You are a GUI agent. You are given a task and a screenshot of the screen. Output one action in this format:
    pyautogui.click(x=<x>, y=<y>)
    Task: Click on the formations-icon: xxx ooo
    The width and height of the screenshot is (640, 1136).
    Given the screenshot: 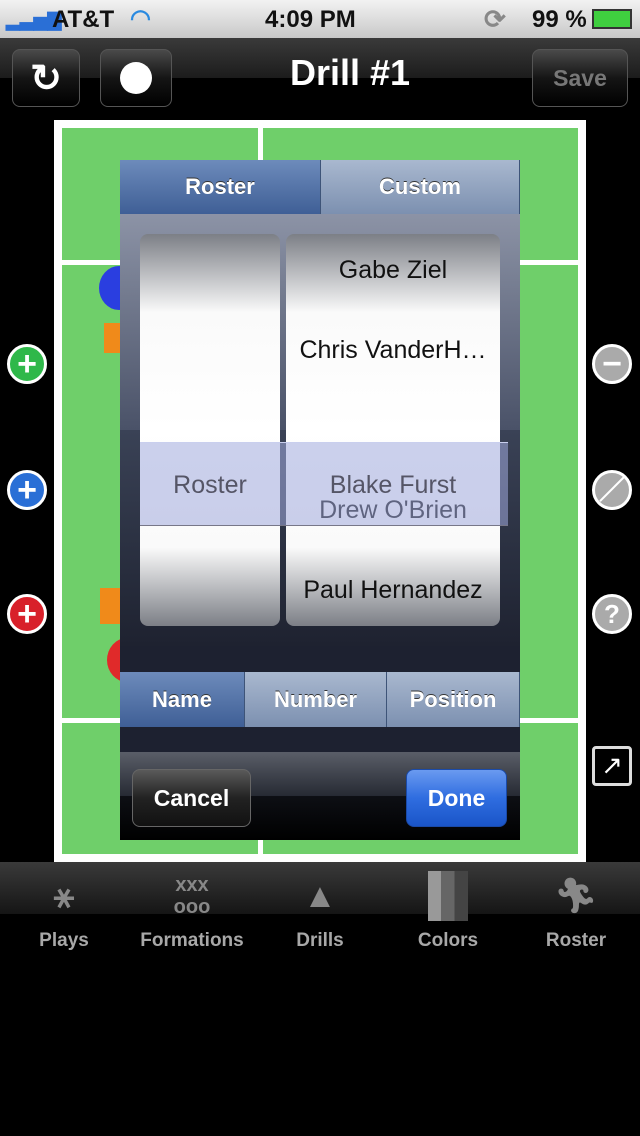 What is the action you would take?
    pyautogui.click(x=192, y=896)
    